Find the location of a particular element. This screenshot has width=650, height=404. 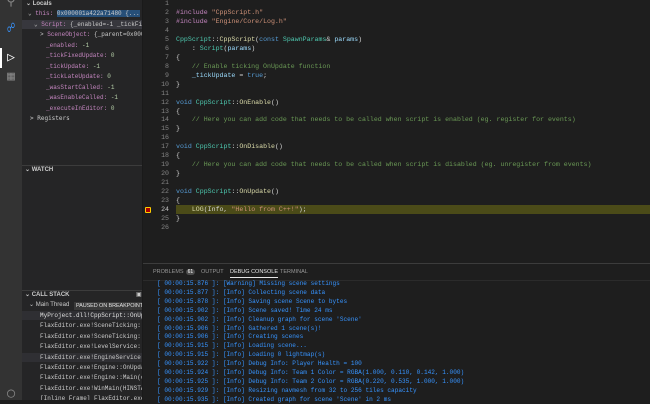

variable-name: _executeInEditor: is located at coordinates (77, 108).